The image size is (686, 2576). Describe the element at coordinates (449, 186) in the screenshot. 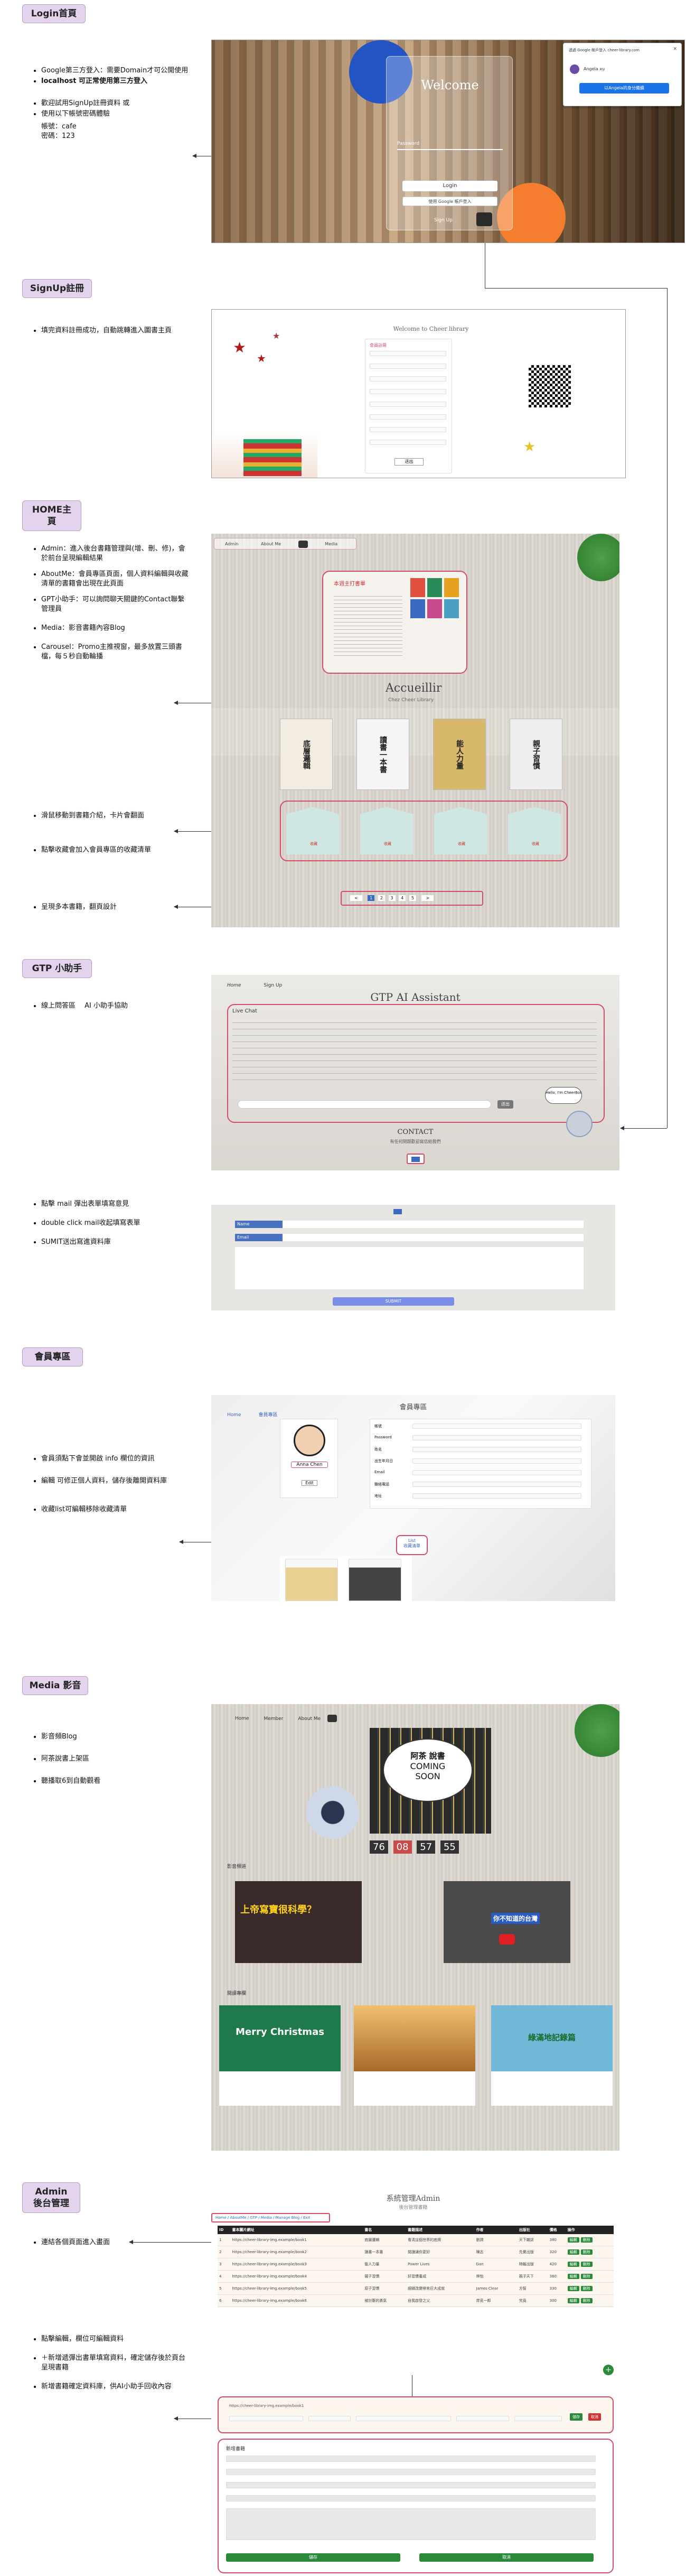

I see `login-button: Login` at that location.